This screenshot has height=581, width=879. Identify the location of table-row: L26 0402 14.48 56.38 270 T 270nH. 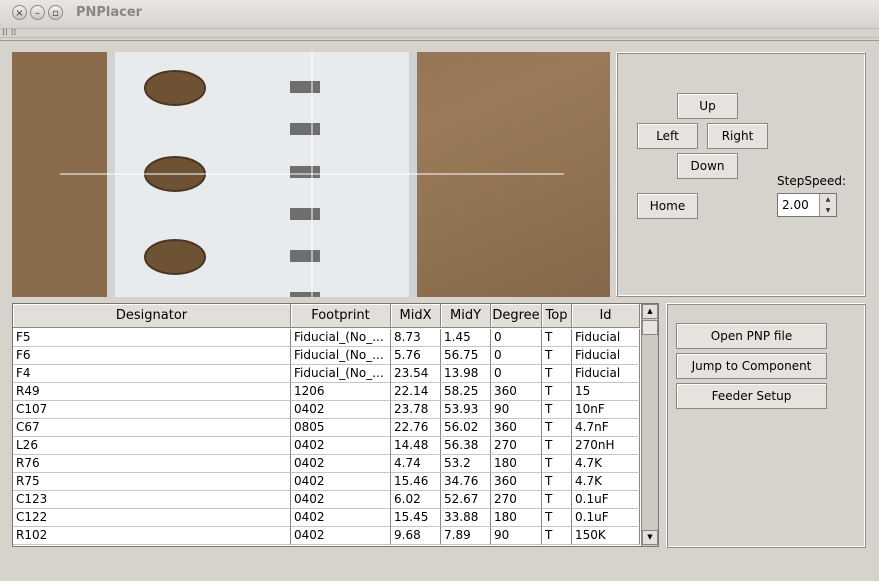
(326, 446).